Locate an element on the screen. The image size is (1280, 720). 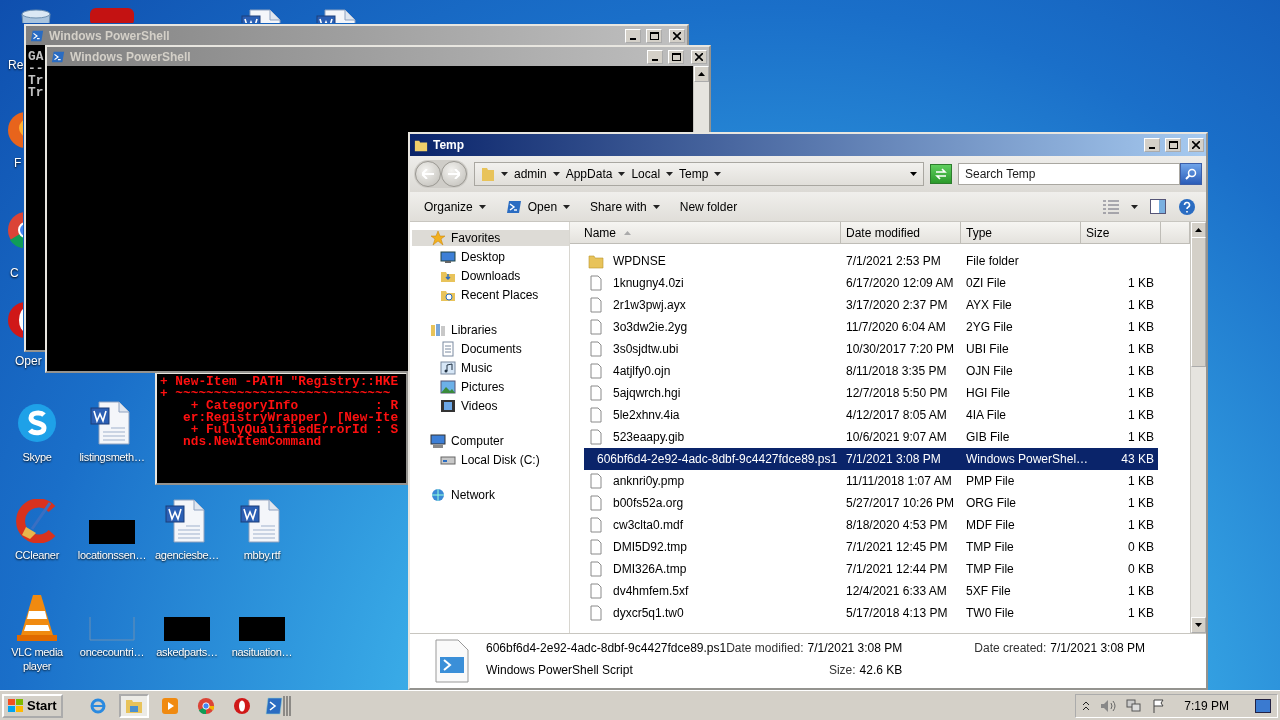
forward-button is located at coordinates (454, 174).